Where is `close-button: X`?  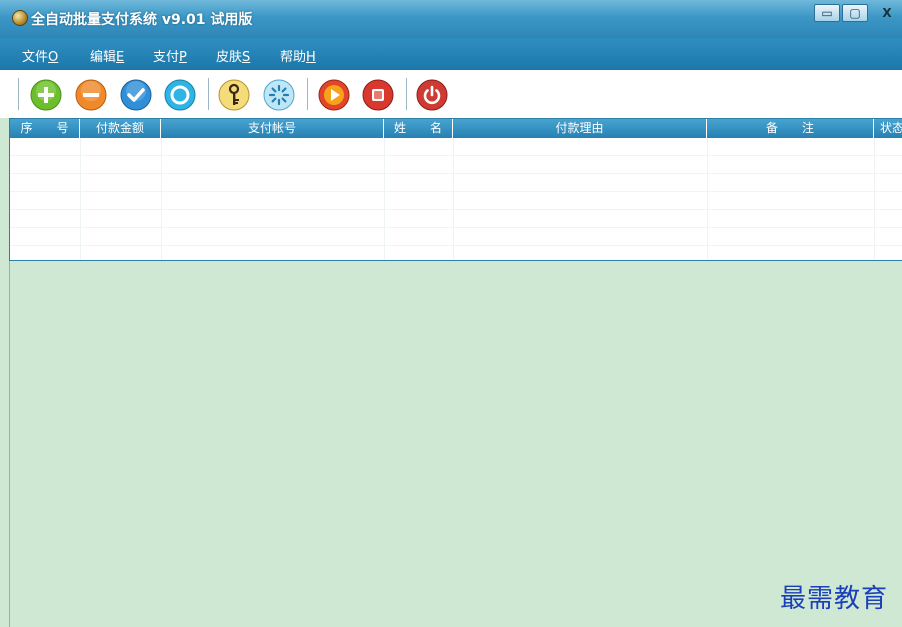
close-button: X is located at coordinates (887, 13).